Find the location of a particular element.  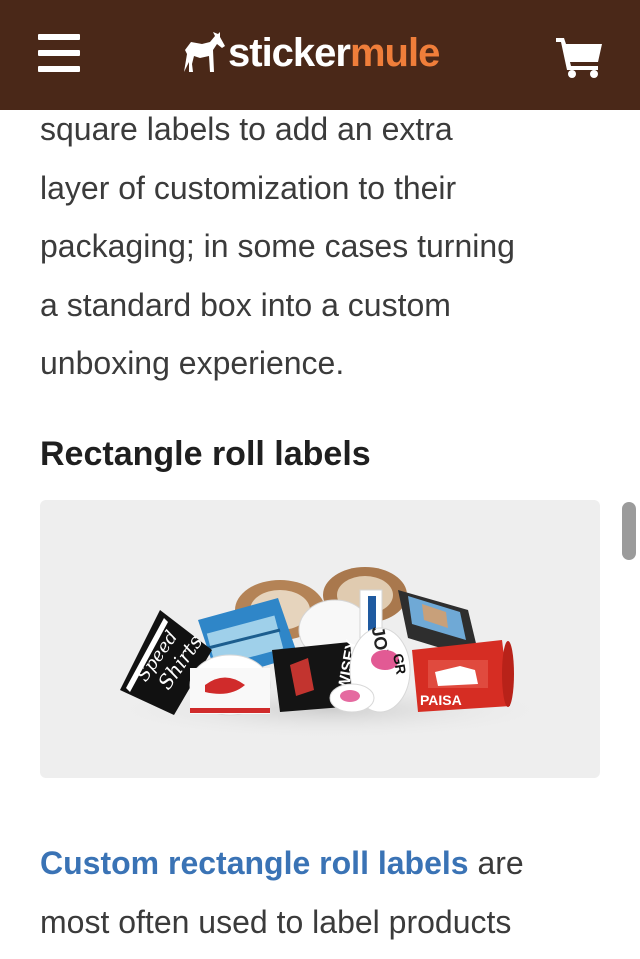

top-navbar: stickermule is located at coordinates (320, 55).